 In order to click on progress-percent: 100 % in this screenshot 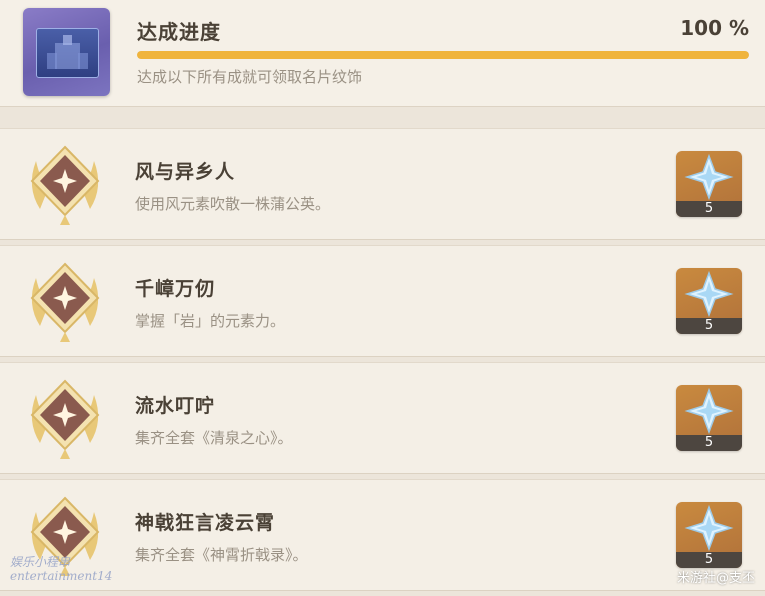, I will do `click(714, 28)`.